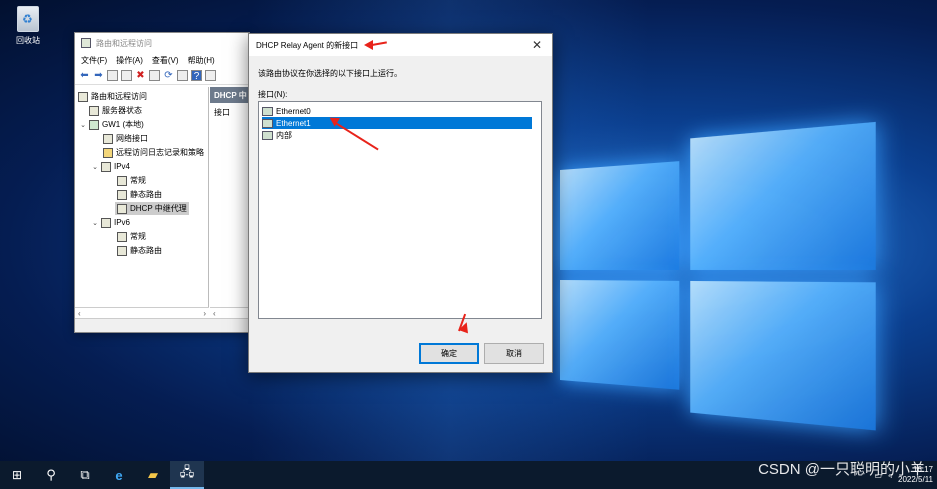 The height and width of the screenshot is (489, 937). I want to click on tree-ipv4-general: 常规, so click(131, 180).